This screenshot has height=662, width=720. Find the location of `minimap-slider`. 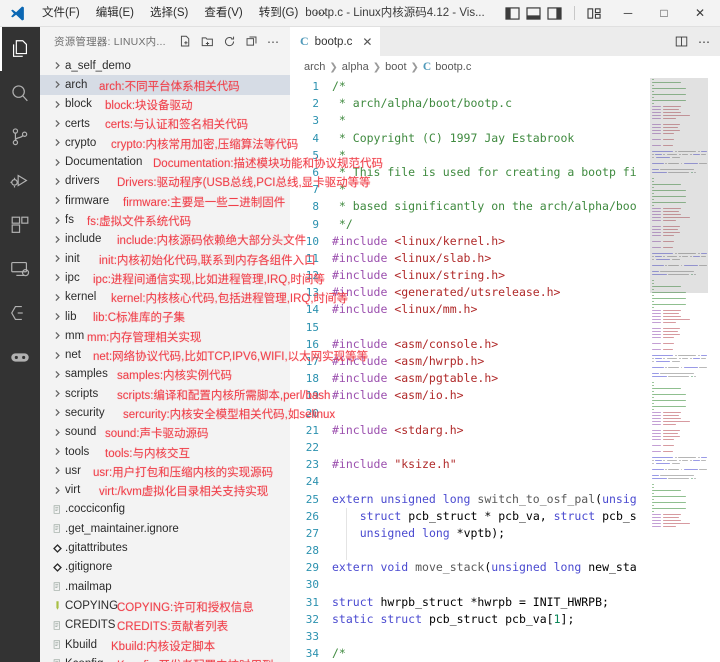

minimap-slider is located at coordinates (679, 185).